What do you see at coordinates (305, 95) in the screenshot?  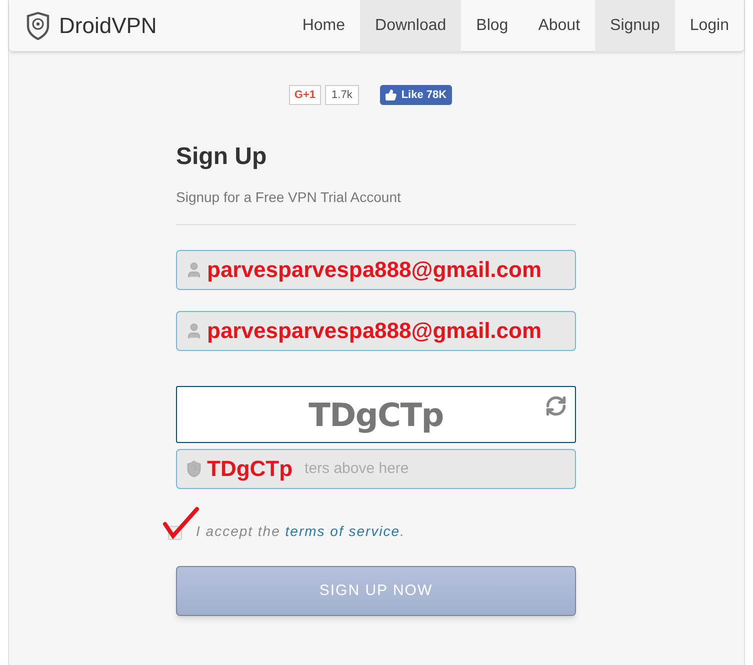 I see `google-plus-button: G+1` at bounding box center [305, 95].